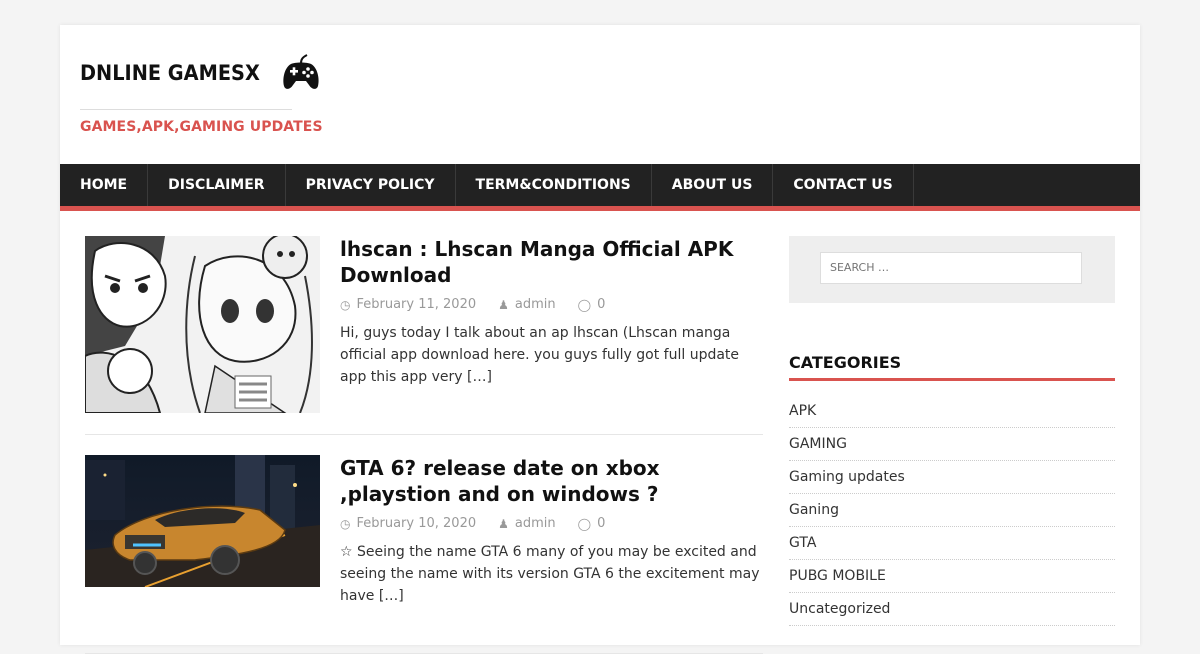 The image size is (1200, 654). I want to click on search-widget, so click(952, 269).